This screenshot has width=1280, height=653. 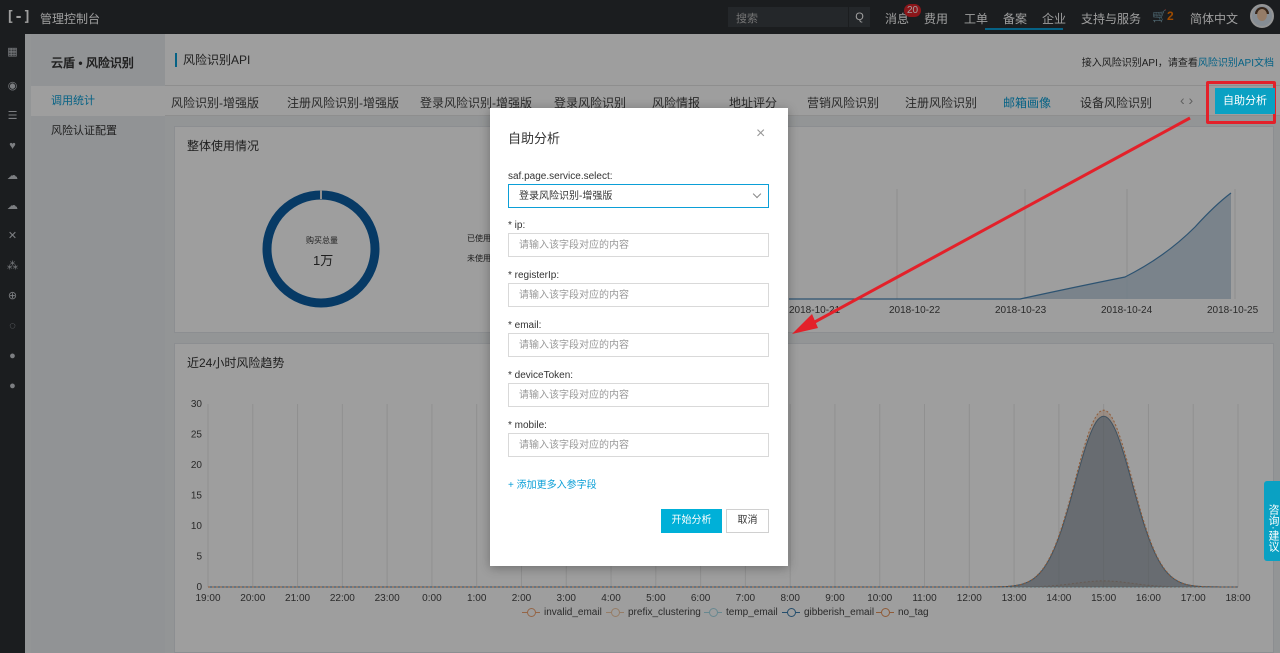 I want to click on register-ip-field: 请输入该字段对应的内容, so click(x=638, y=295).